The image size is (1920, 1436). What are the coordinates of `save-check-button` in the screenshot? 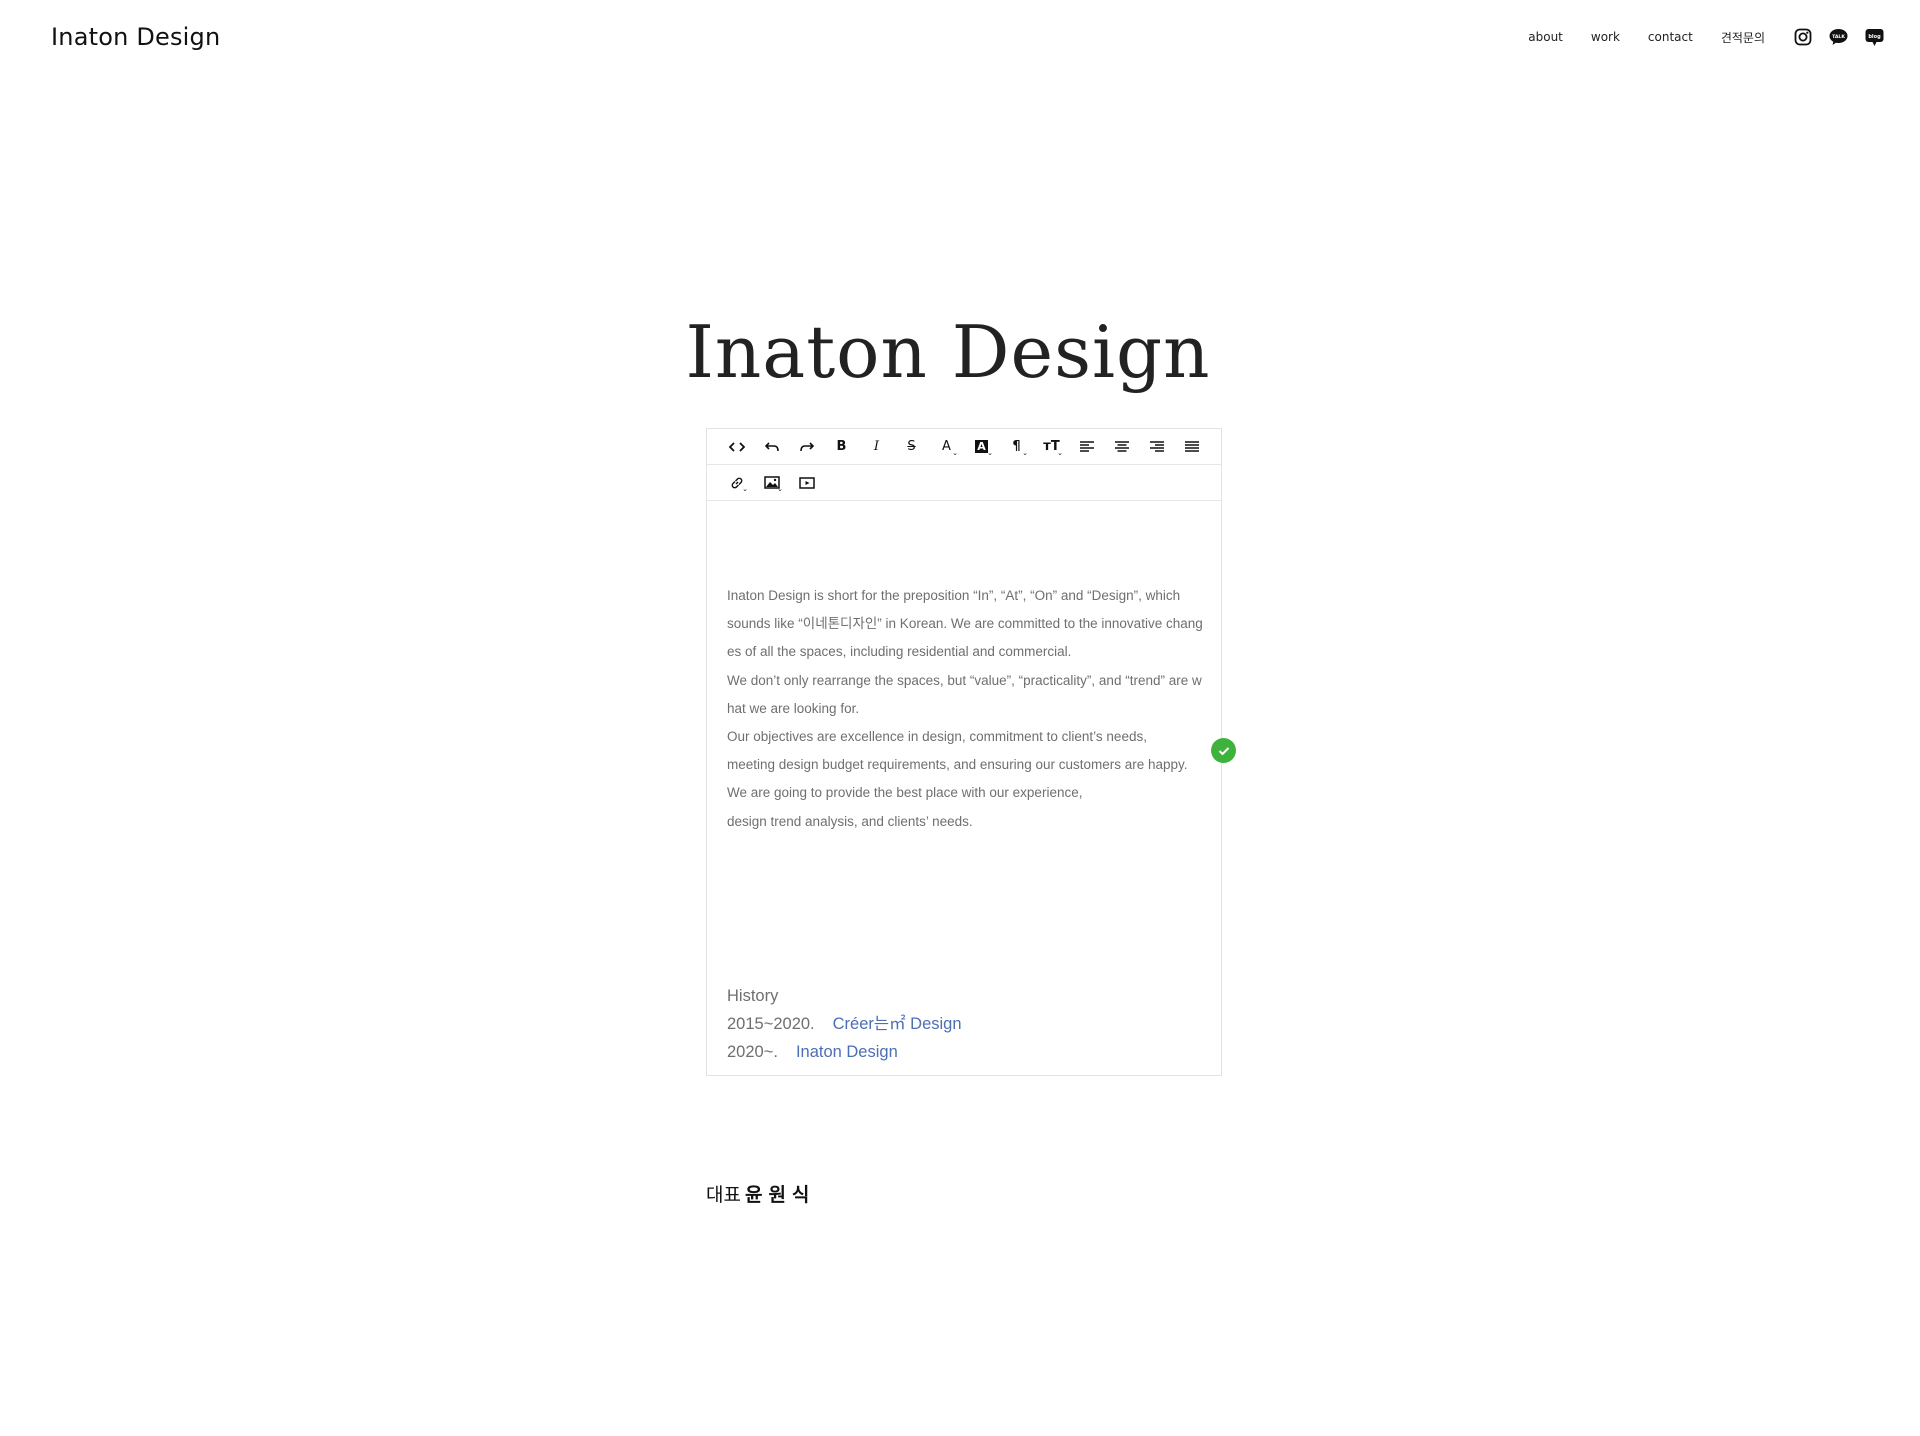 It's located at (1223, 750).